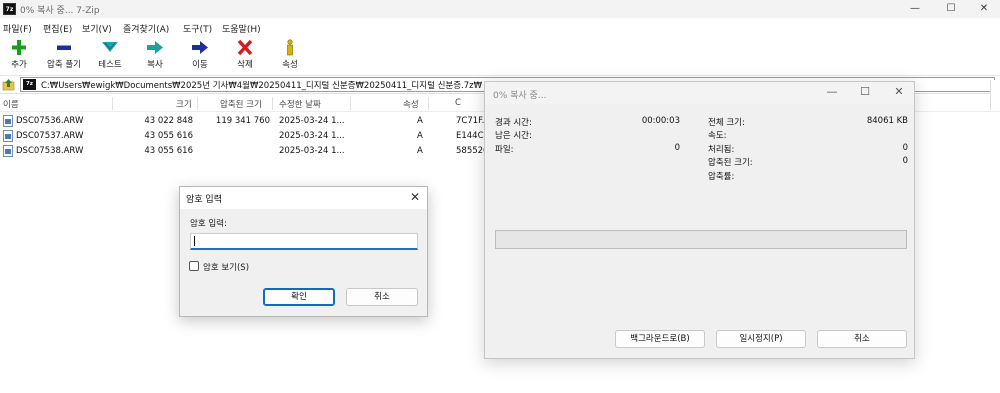  What do you see at coordinates (761, 339) in the screenshot?
I see `pause-button: 일시정지(P)` at bounding box center [761, 339].